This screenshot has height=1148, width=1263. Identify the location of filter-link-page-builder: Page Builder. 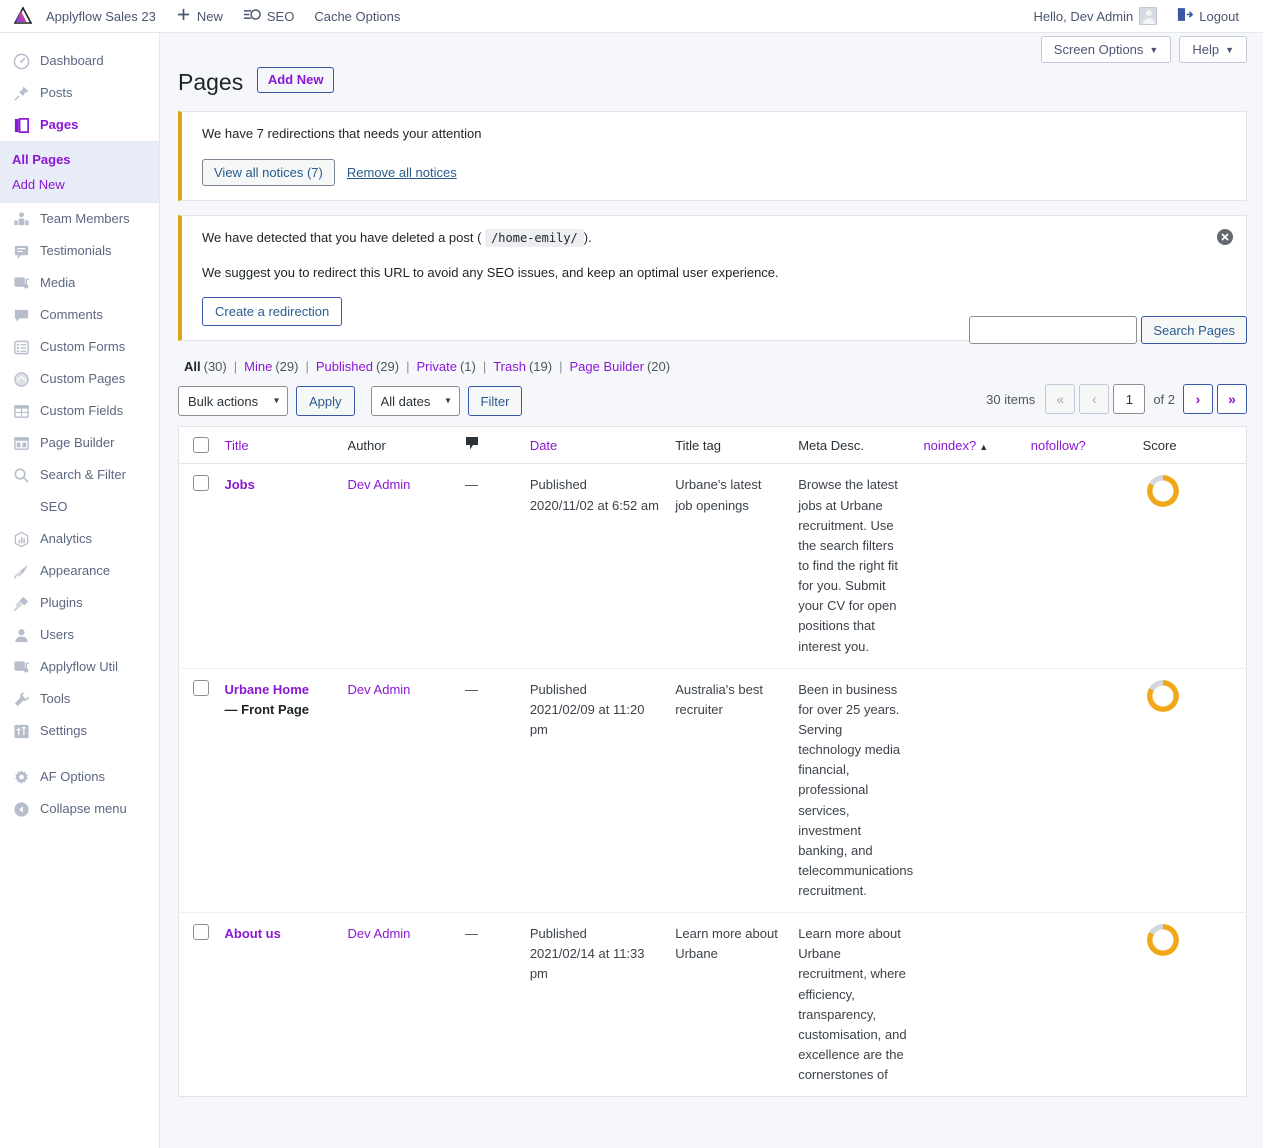
(606, 366).